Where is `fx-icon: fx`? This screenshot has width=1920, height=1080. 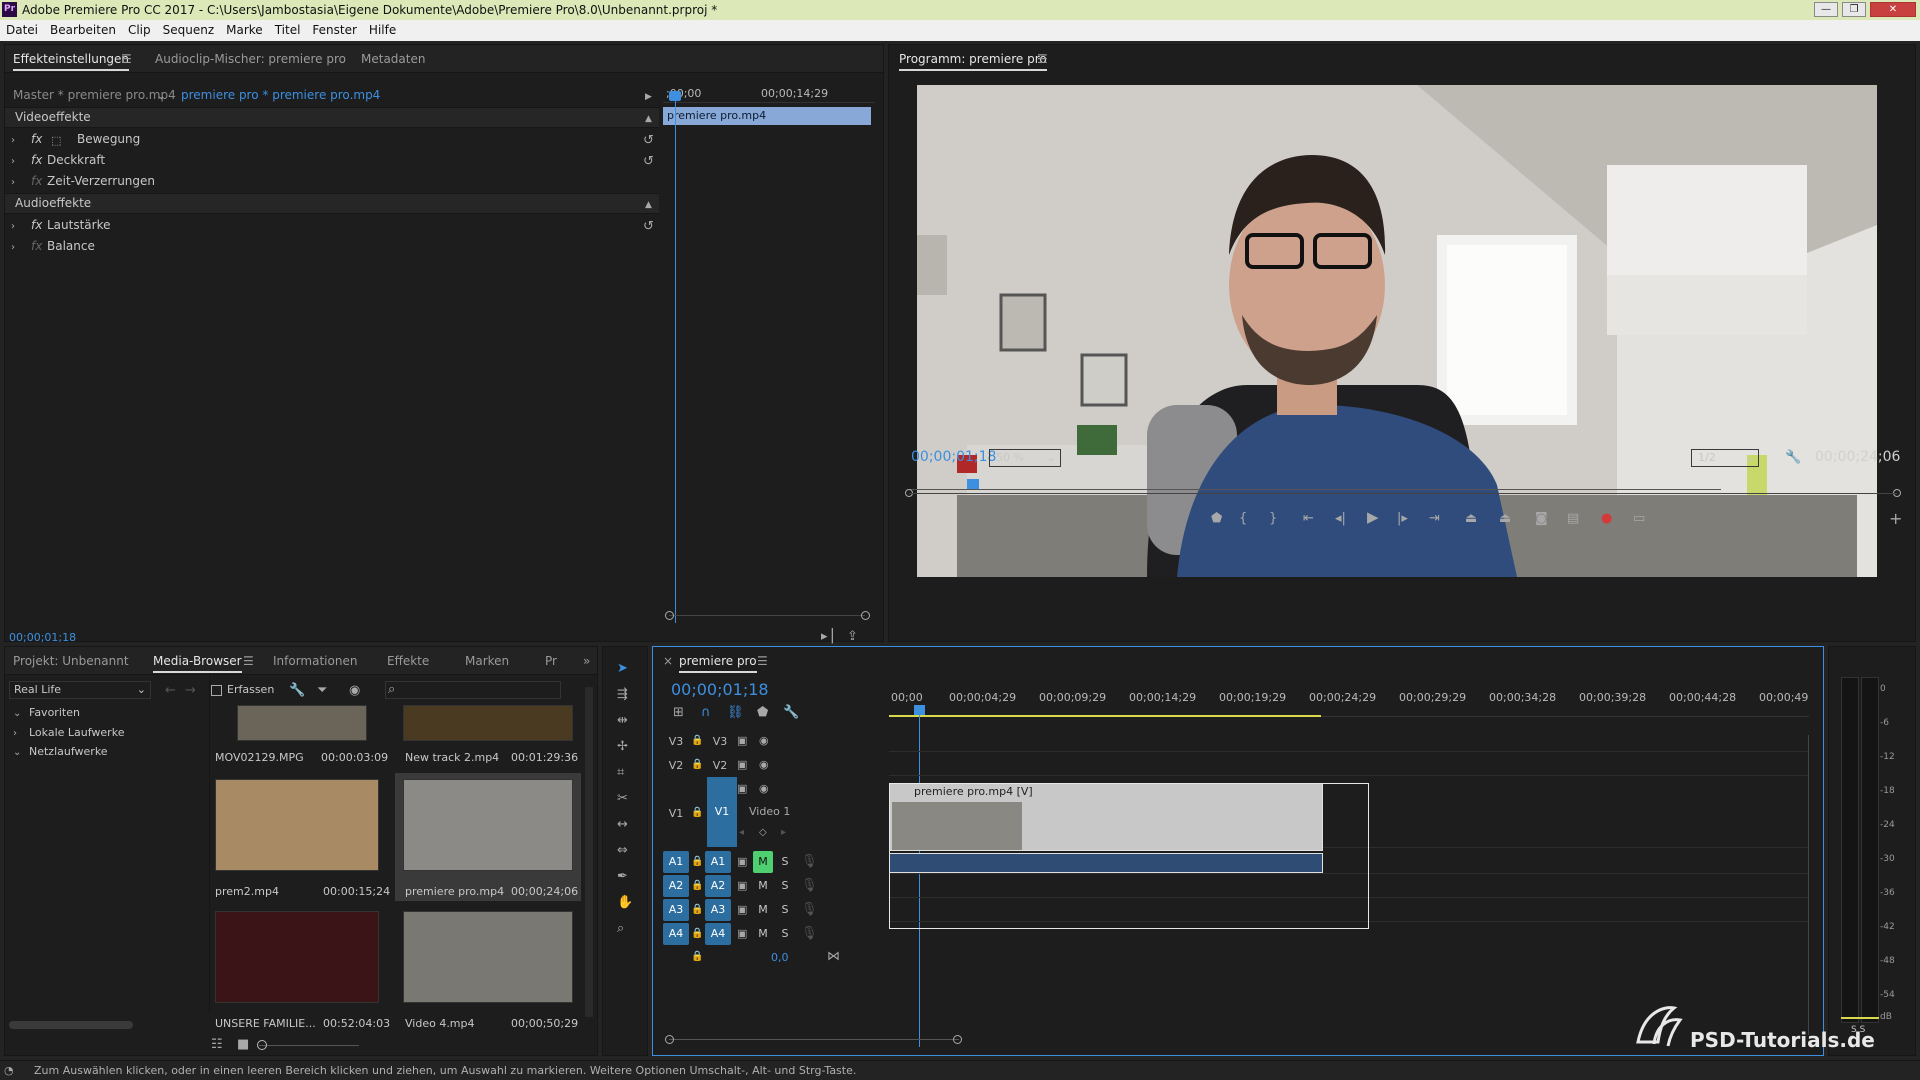
fx-icon: fx is located at coordinates (36, 225).